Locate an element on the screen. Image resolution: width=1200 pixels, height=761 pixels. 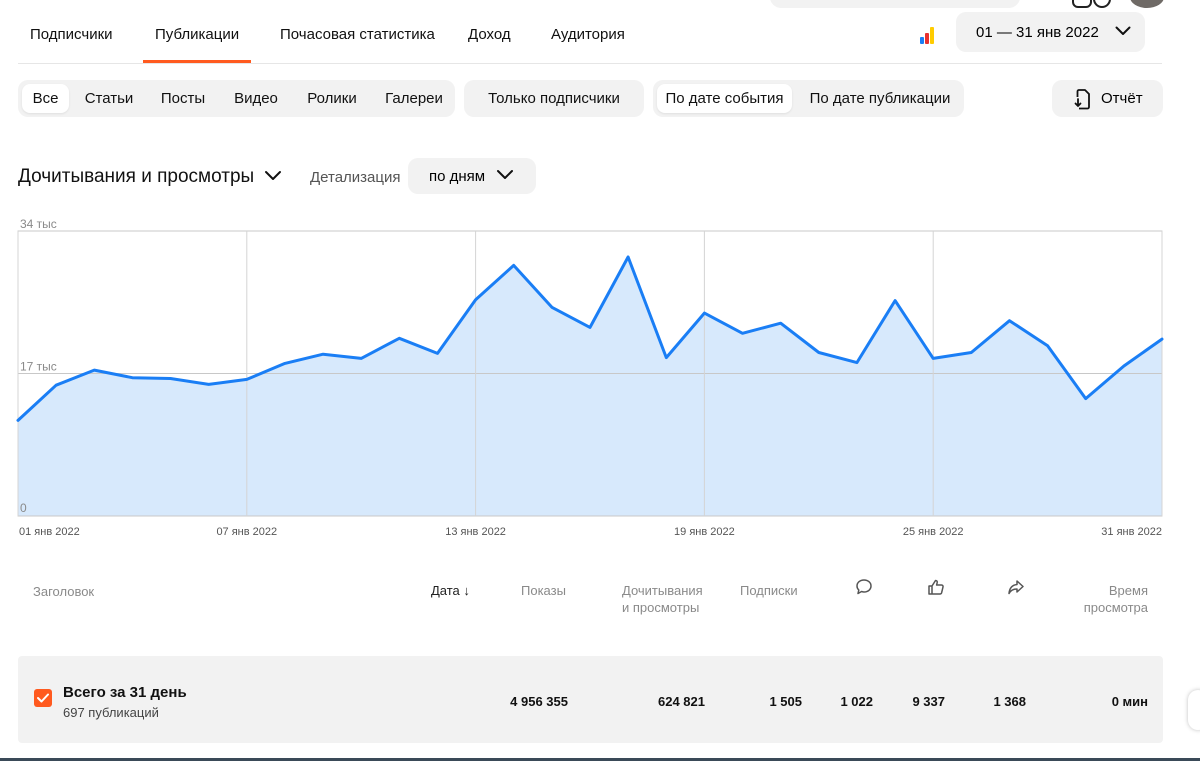
x-tick-label: 25 янв 2022 is located at coordinates (933, 532).